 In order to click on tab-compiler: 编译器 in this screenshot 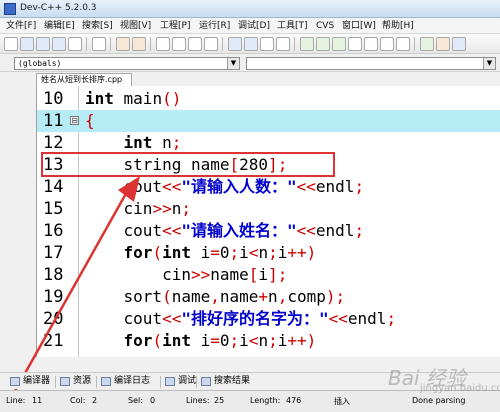, I will do `click(30, 381)`.